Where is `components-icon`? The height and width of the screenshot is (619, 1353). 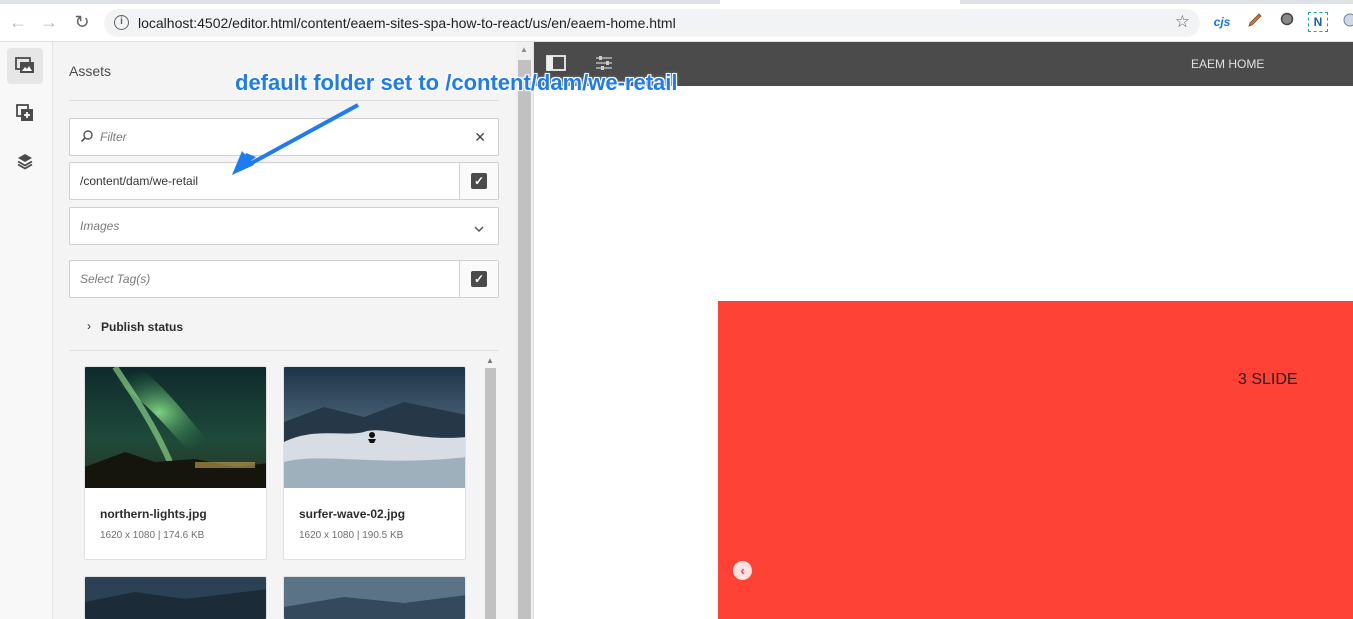 components-icon is located at coordinates (25, 113).